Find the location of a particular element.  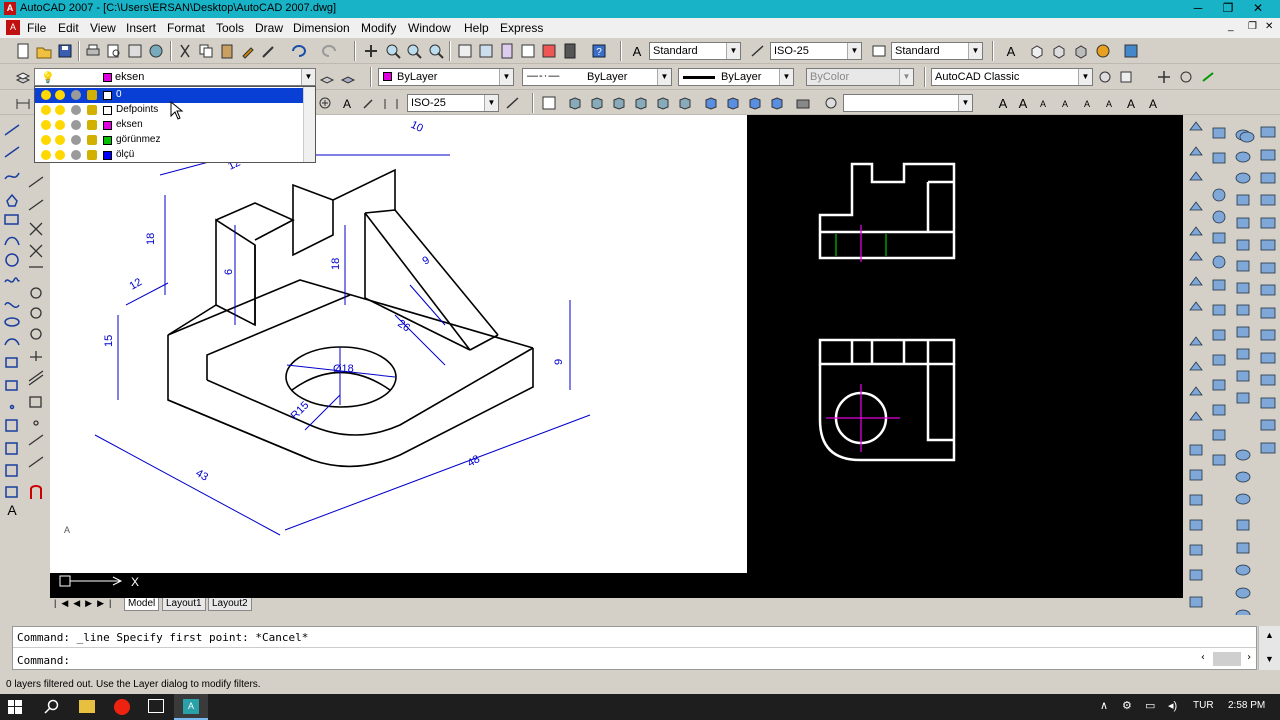

menu-express: Express is located at coordinates (521, 28).